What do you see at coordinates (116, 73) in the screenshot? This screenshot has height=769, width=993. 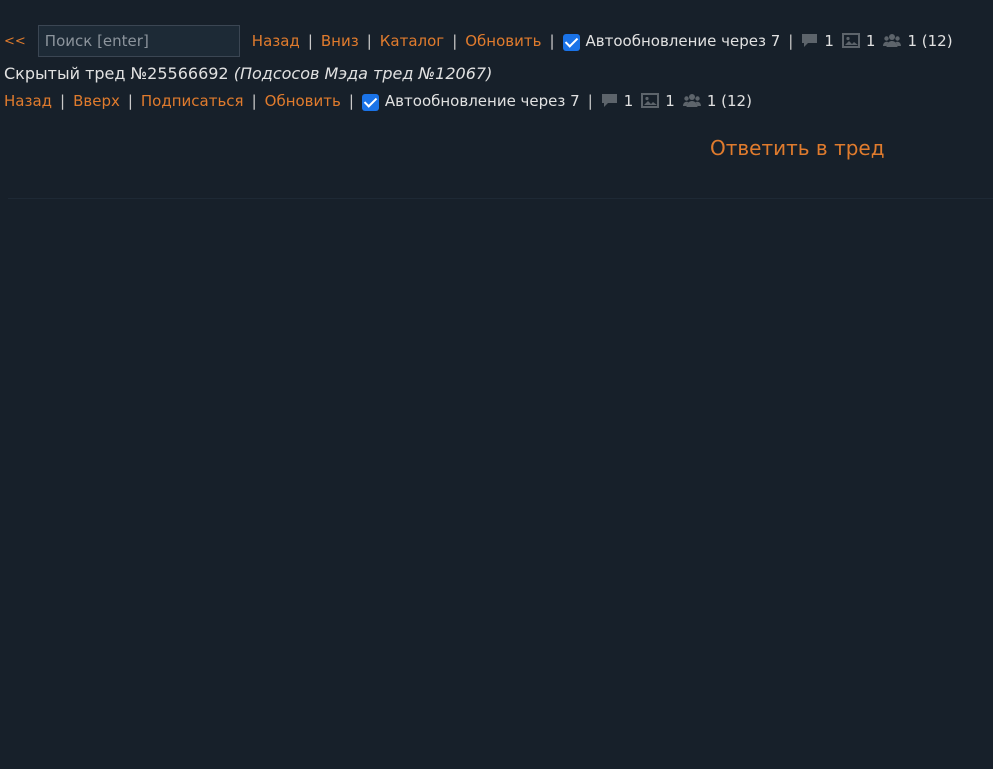 I see `hidden-thread-label: Скрытый тред №25566692` at bounding box center [116, 73].